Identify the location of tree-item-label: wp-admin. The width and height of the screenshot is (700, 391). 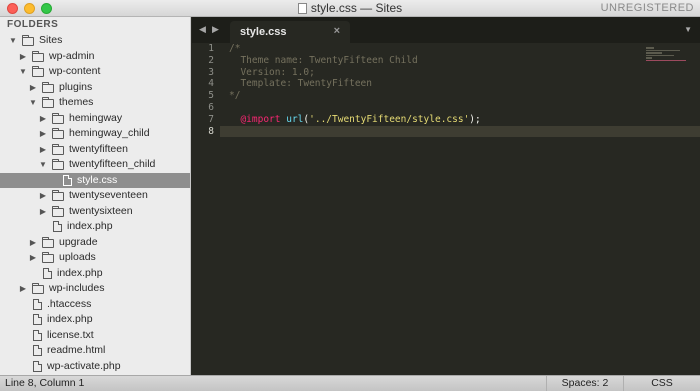
(72, 55).